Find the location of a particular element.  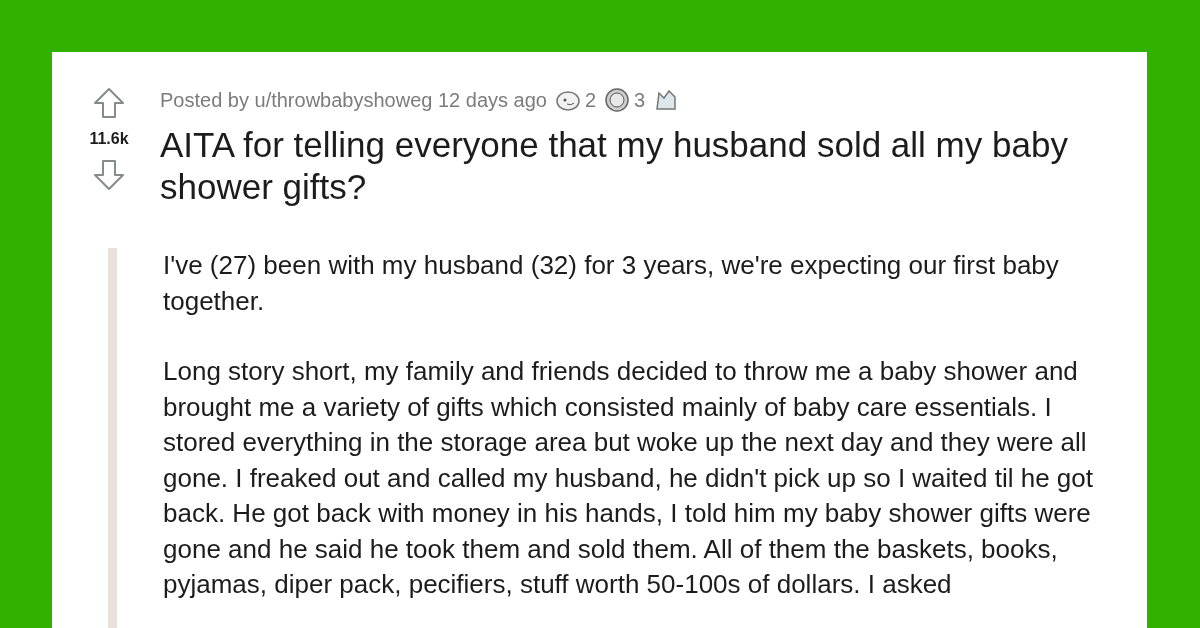

award-count: 2 is located at coordinates (590, 100).